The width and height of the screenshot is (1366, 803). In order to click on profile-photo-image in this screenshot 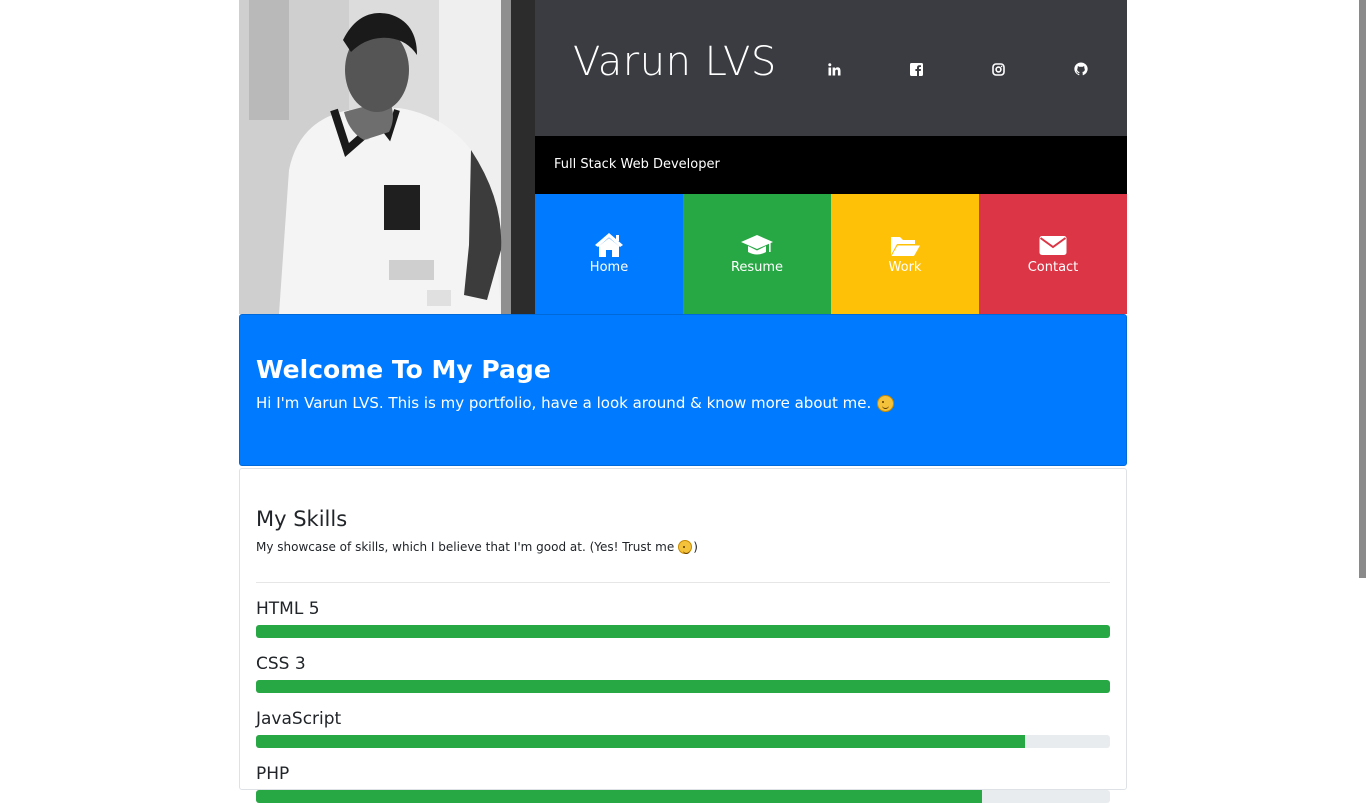, I will do `click(387, 157)`.